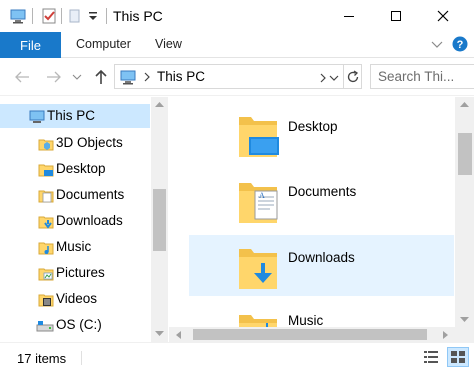 This screenshot has height=371, width=474. Describe the element at coordinates (71, 115) in the screenshot. I see `sidebar-item-label: This PC` at that location.